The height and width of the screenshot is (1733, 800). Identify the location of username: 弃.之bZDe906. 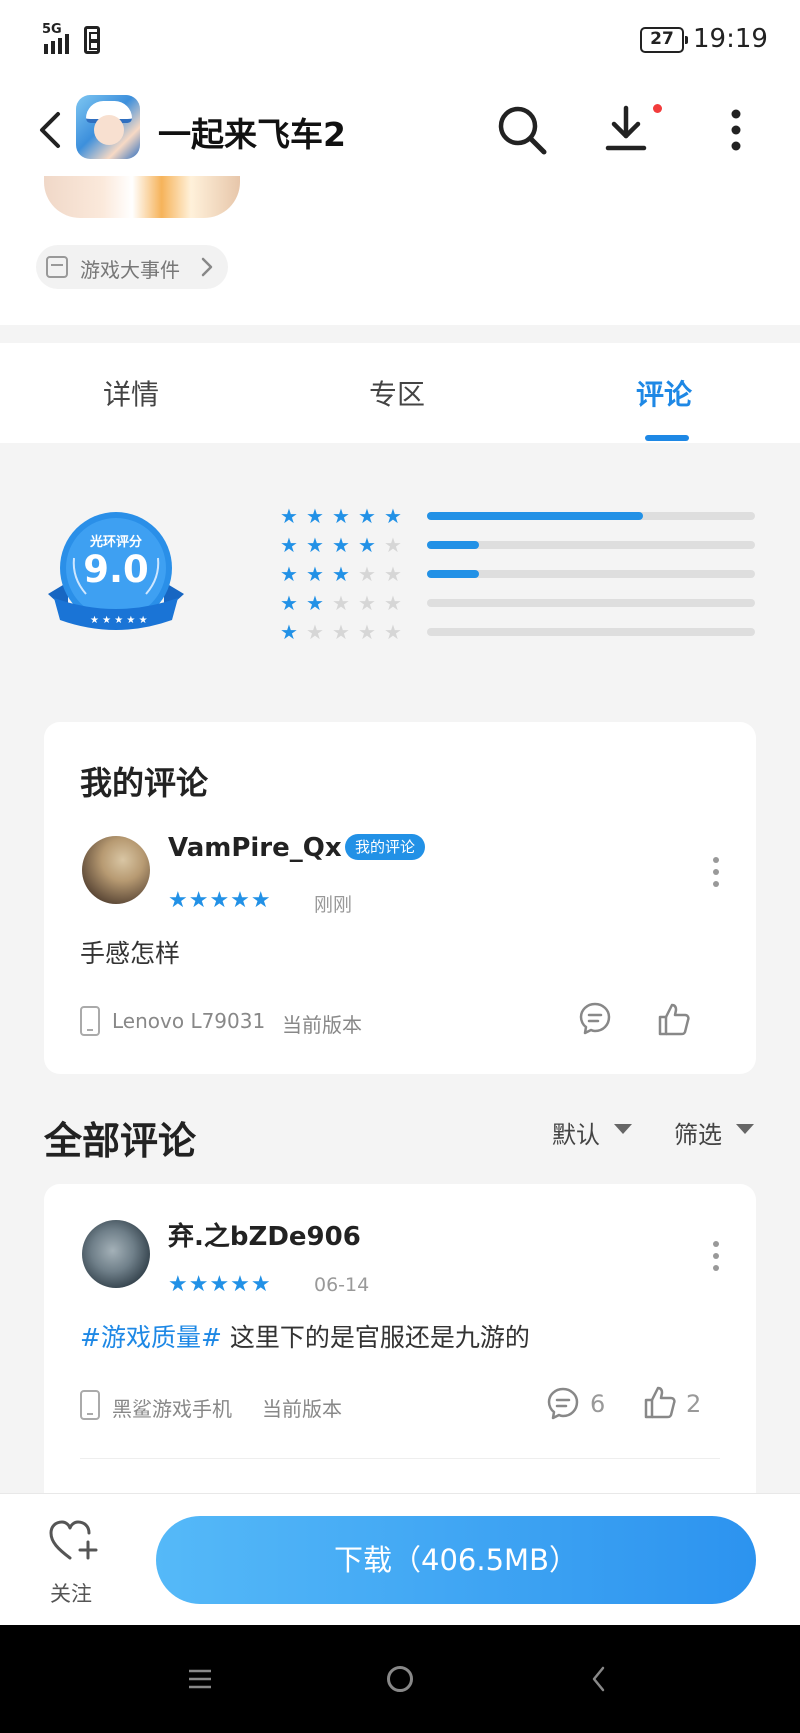
(264, 1234).